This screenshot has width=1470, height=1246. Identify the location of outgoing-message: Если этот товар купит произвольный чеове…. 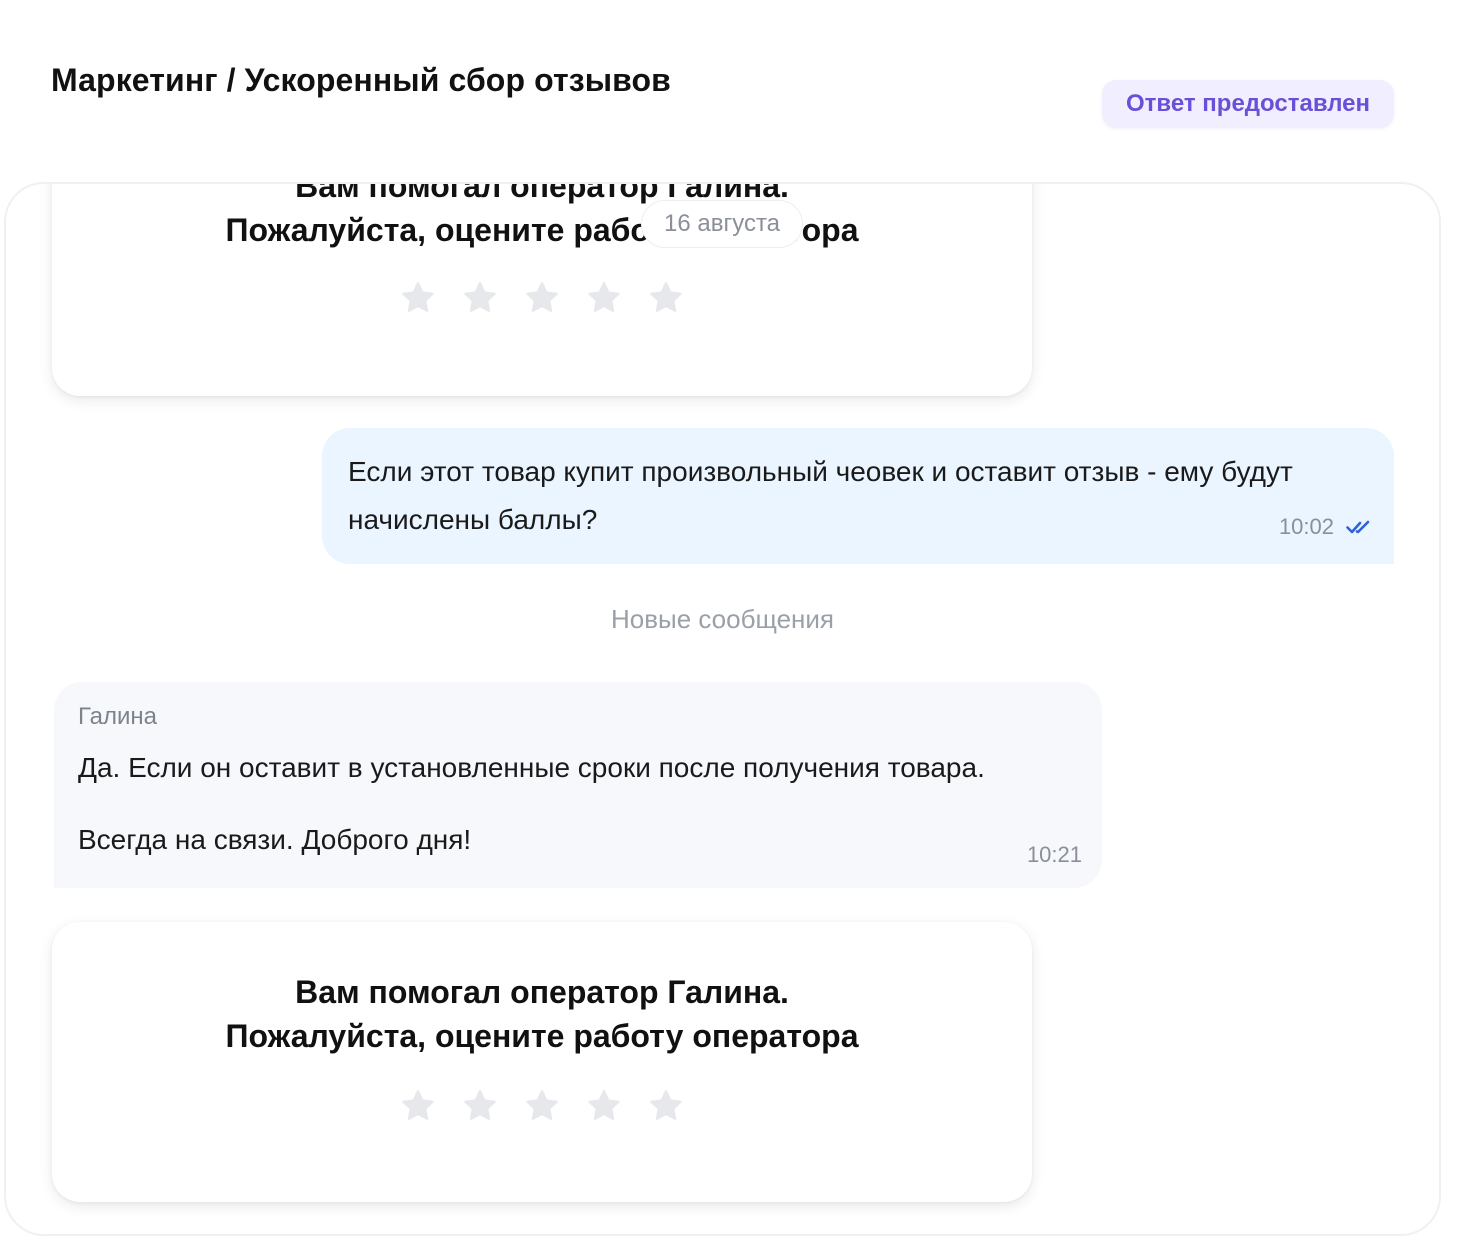
(858, 496).